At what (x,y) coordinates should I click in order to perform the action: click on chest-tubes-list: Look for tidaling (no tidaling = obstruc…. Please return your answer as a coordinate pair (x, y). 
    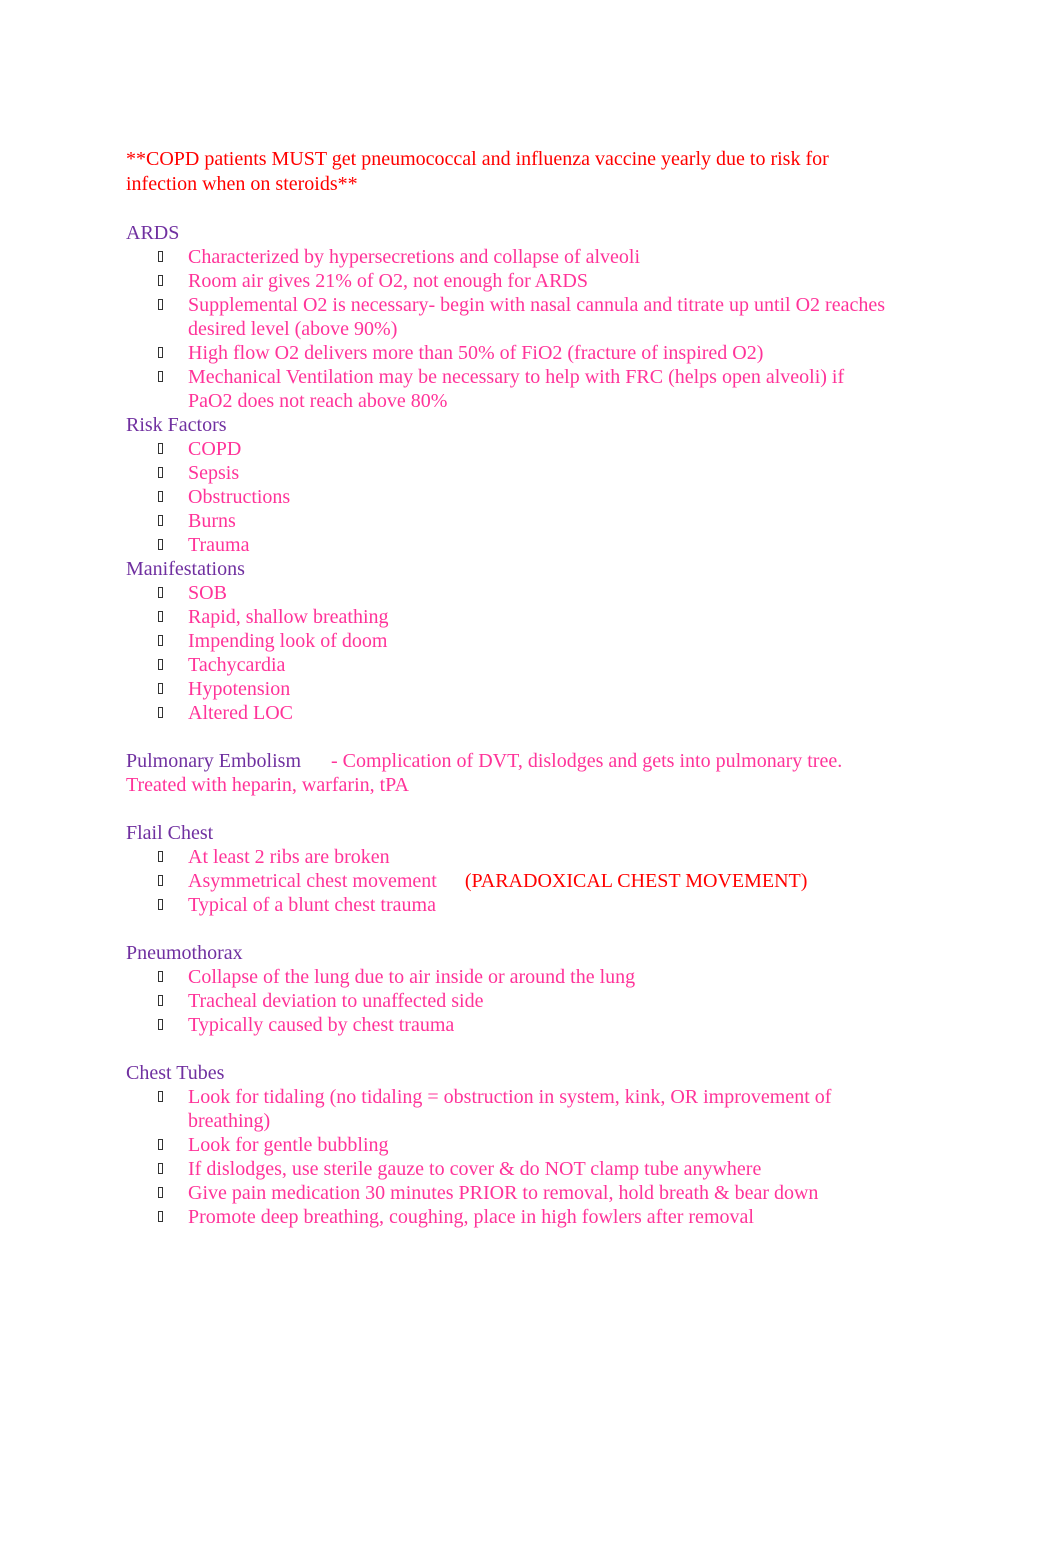
    Looking at the image, I should click on (506, 1157).